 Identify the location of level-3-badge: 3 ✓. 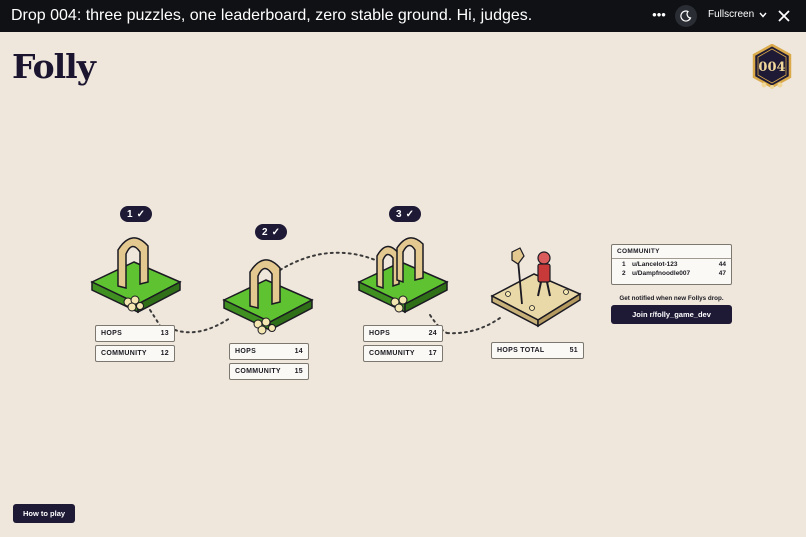
(405, 214).